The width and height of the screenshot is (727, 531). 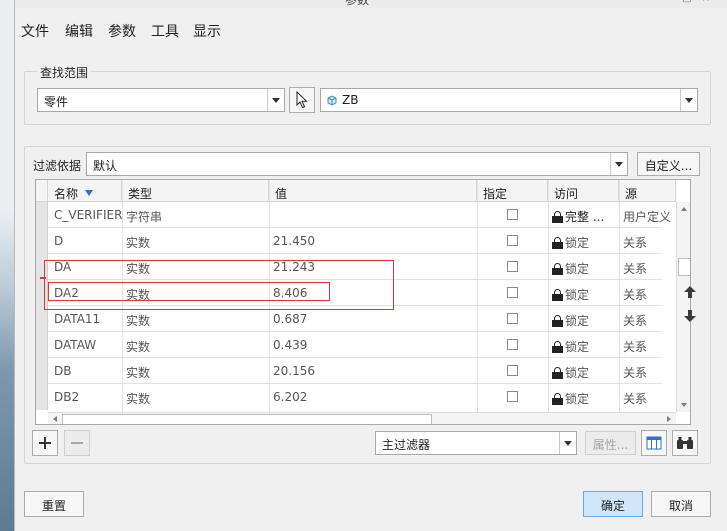 What do you see at coordinates (683, 307) in the screenshot?
I see `vertical-scrollbar` at bounding box center [683, 307].